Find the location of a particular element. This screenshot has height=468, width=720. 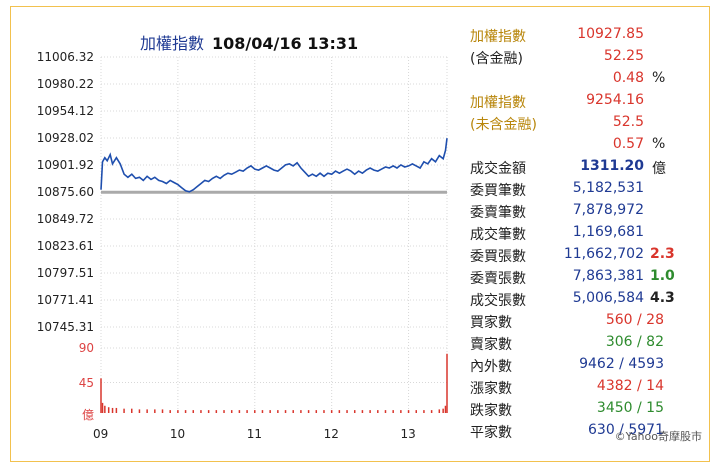

stat-value-secondary: 82 is located at coordinates (655, 342).